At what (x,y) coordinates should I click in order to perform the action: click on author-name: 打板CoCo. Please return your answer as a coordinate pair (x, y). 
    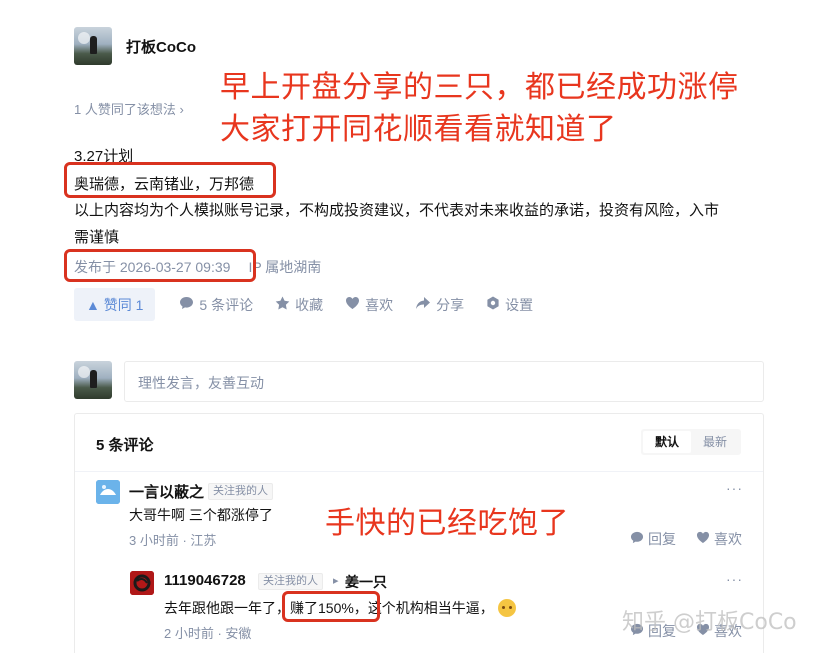
    Looking at the image, I should click on (161, 46).